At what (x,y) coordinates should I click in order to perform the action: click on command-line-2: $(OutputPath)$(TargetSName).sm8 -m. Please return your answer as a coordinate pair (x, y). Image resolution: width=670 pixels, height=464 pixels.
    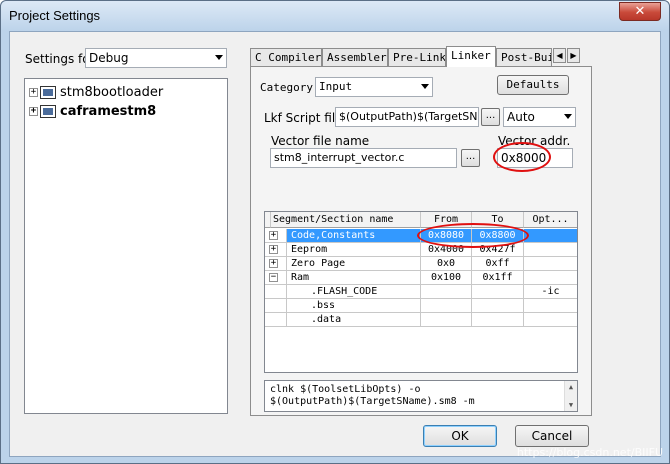
    Looking at the image, I should click on (372, 401).